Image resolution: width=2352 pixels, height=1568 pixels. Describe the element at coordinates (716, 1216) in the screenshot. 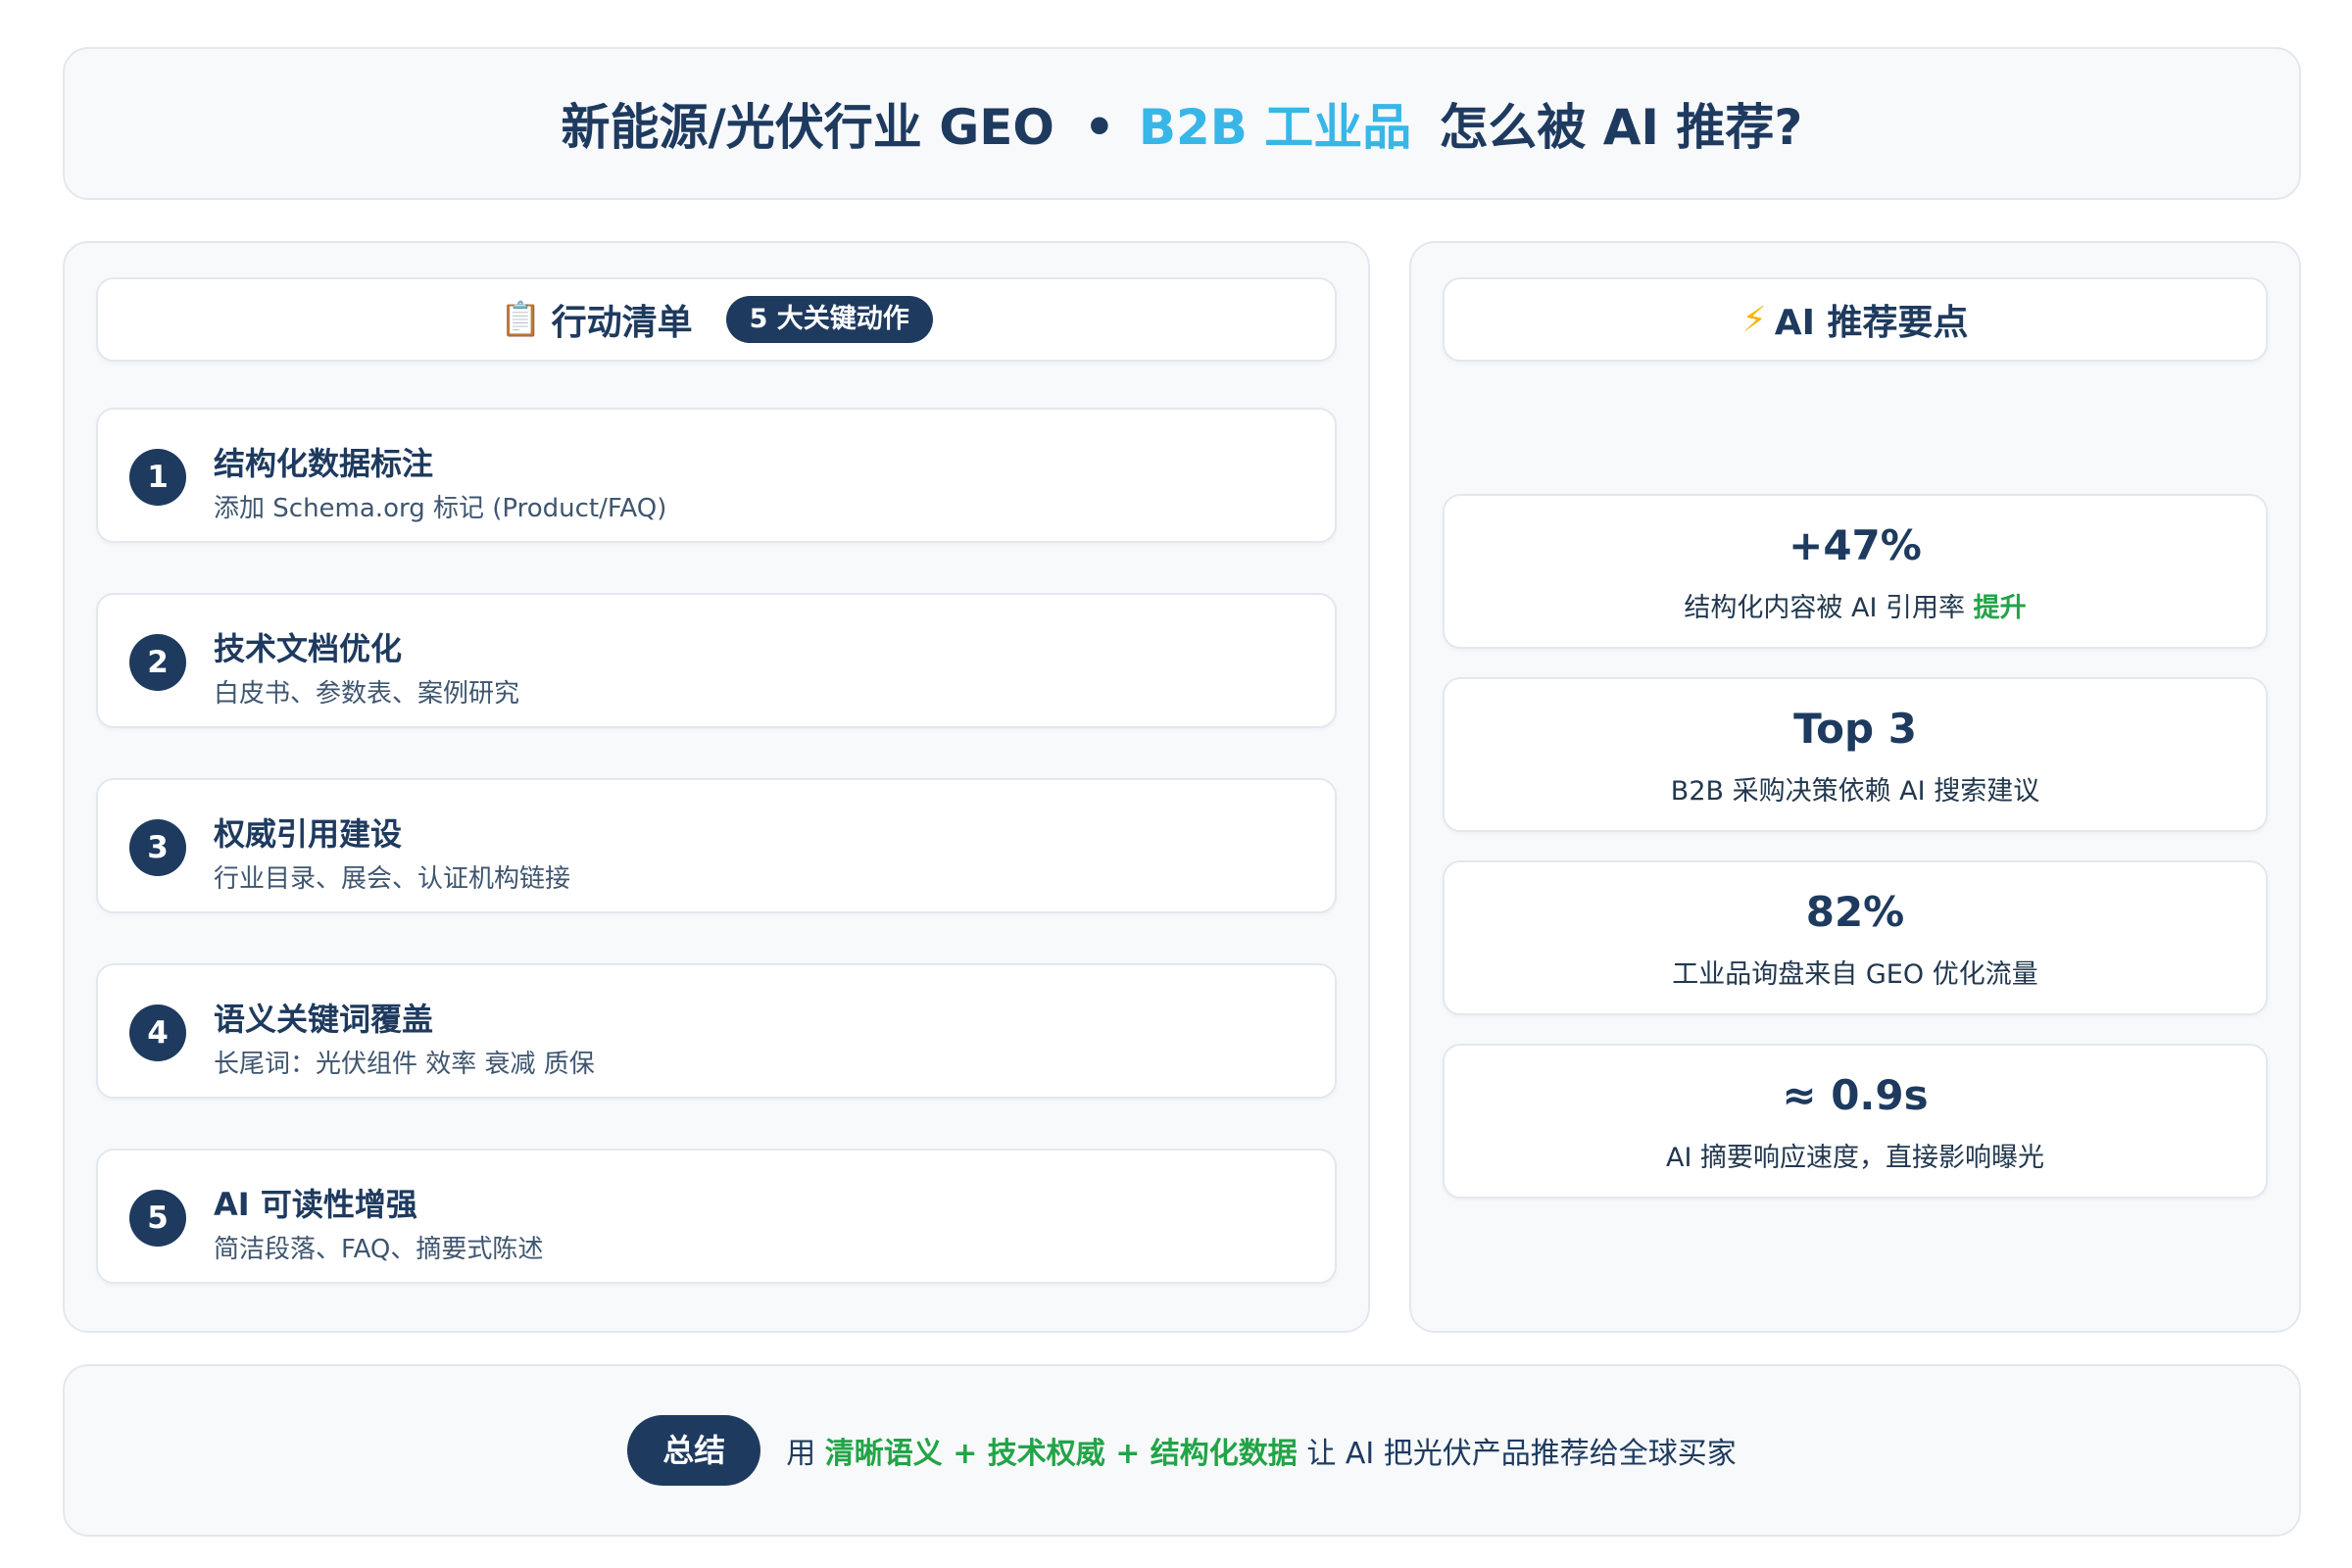

I see `checklist-item: 5 AI 可读性增强 简洁段落、FAQ、摘要式陈述` at that location.